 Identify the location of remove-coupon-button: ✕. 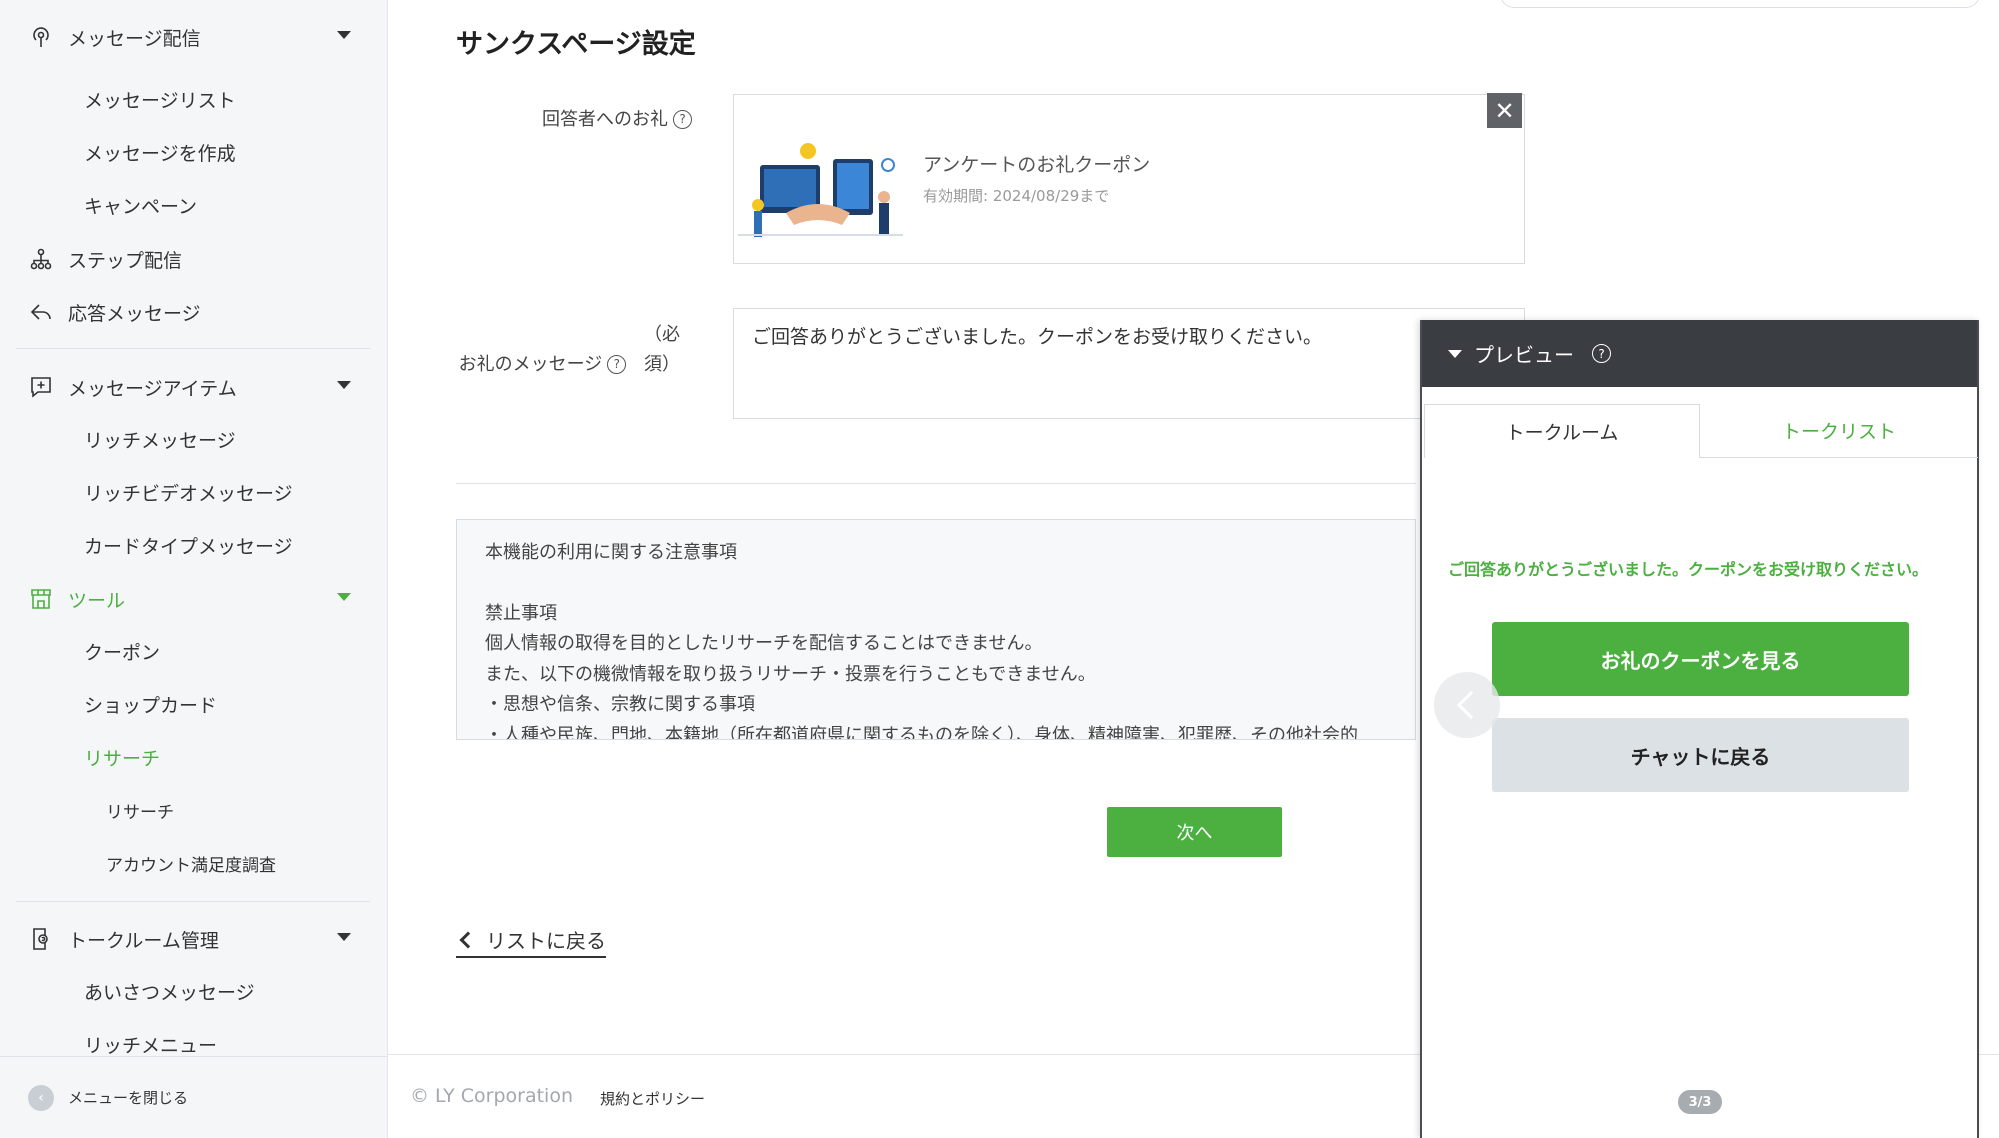
(1504, 110).